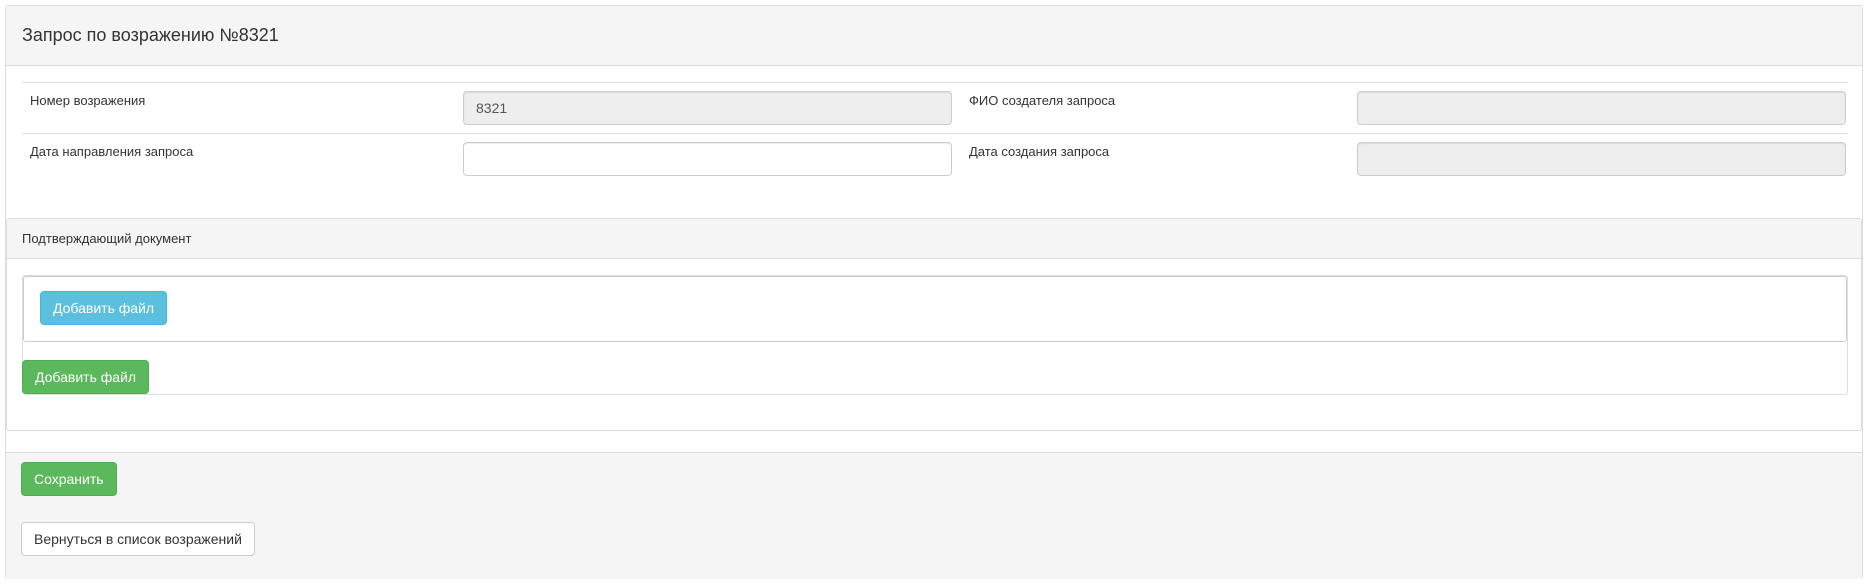  What do you see at coordinates (104, 308) in the screenshot?
I see `add-file-button: Добавить файл` at bounding box center [104, 308].